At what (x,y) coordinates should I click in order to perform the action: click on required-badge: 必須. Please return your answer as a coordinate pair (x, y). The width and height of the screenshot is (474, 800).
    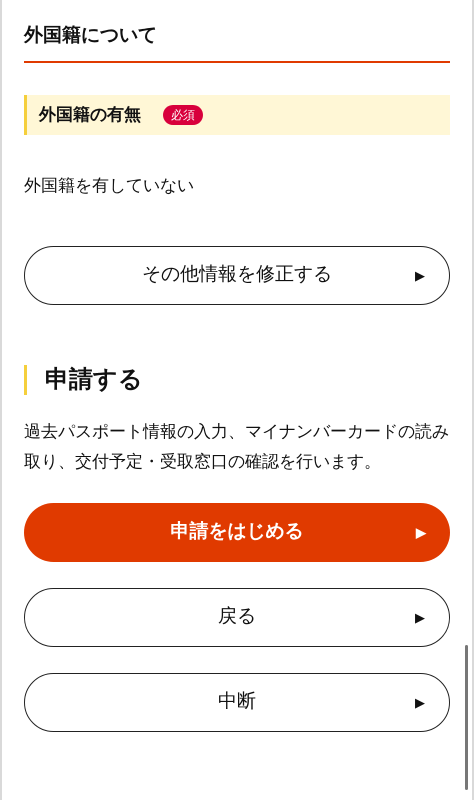
    Looking at the image, I should click on (183, 114).